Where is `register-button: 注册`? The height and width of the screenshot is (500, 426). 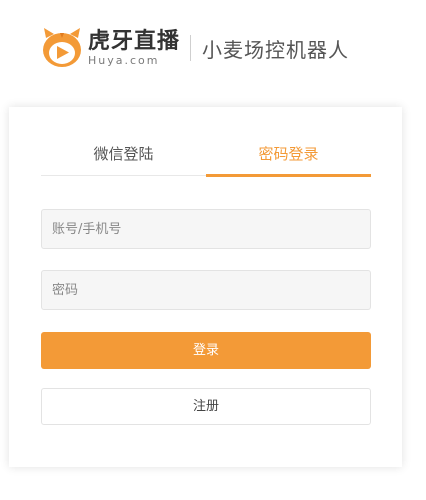 register-button: 注册 is located at coordinates (206, 406).